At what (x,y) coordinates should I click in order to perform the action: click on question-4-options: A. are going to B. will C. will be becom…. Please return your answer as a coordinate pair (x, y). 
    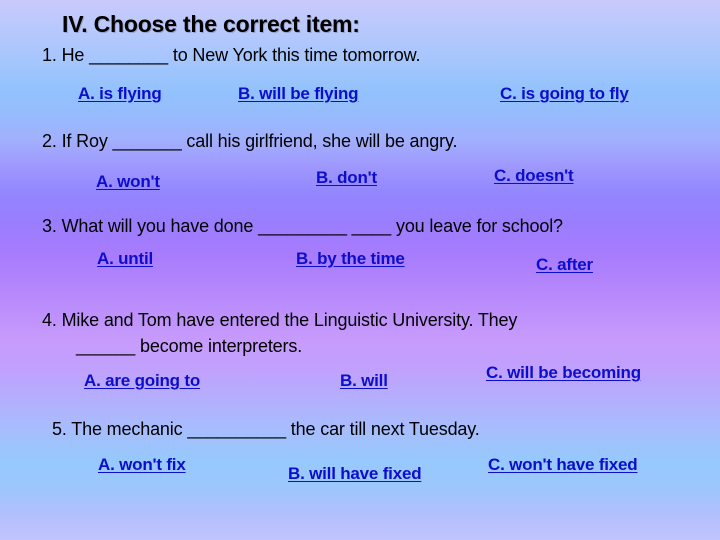
    Looking at the image, I should click on (360, 379).